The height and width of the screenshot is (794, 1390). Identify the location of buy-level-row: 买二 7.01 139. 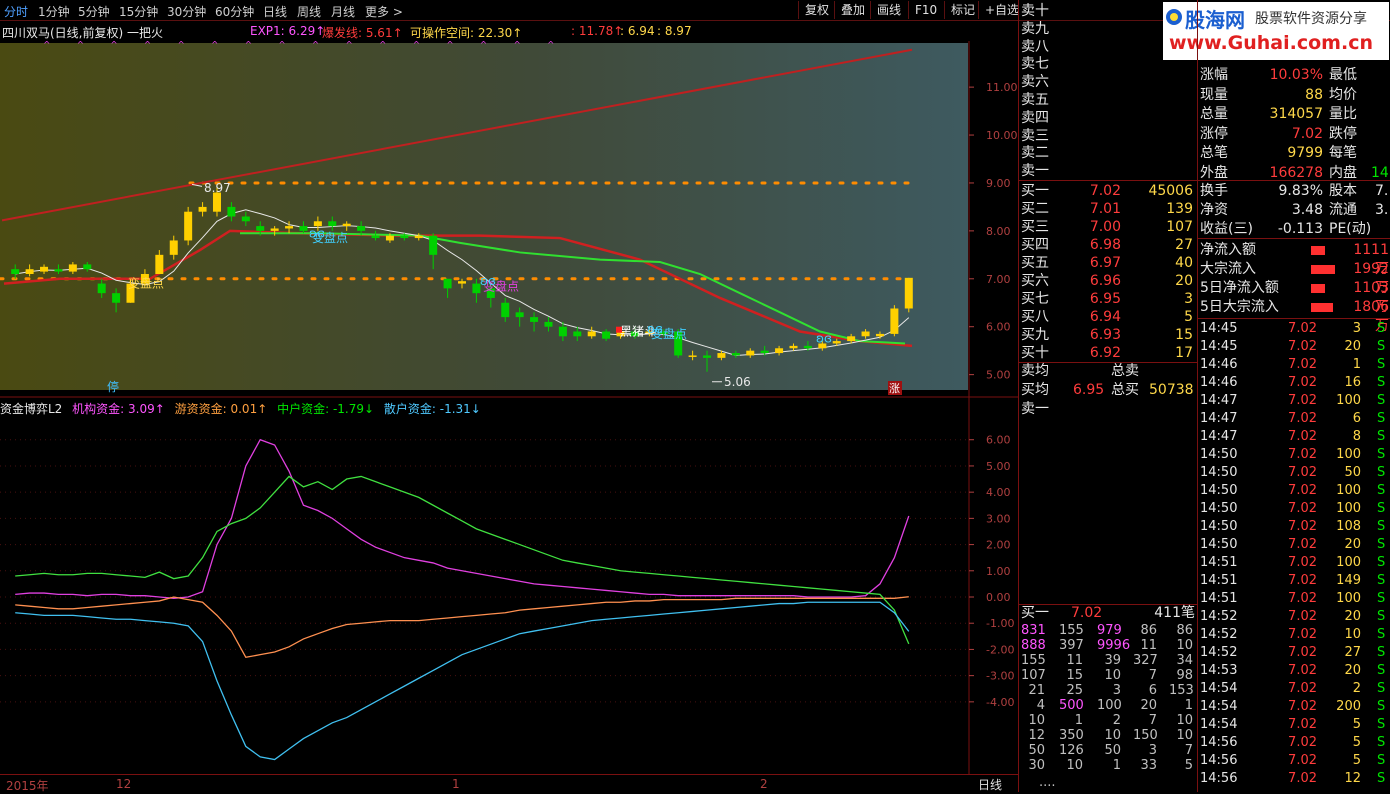
(1108, 209).